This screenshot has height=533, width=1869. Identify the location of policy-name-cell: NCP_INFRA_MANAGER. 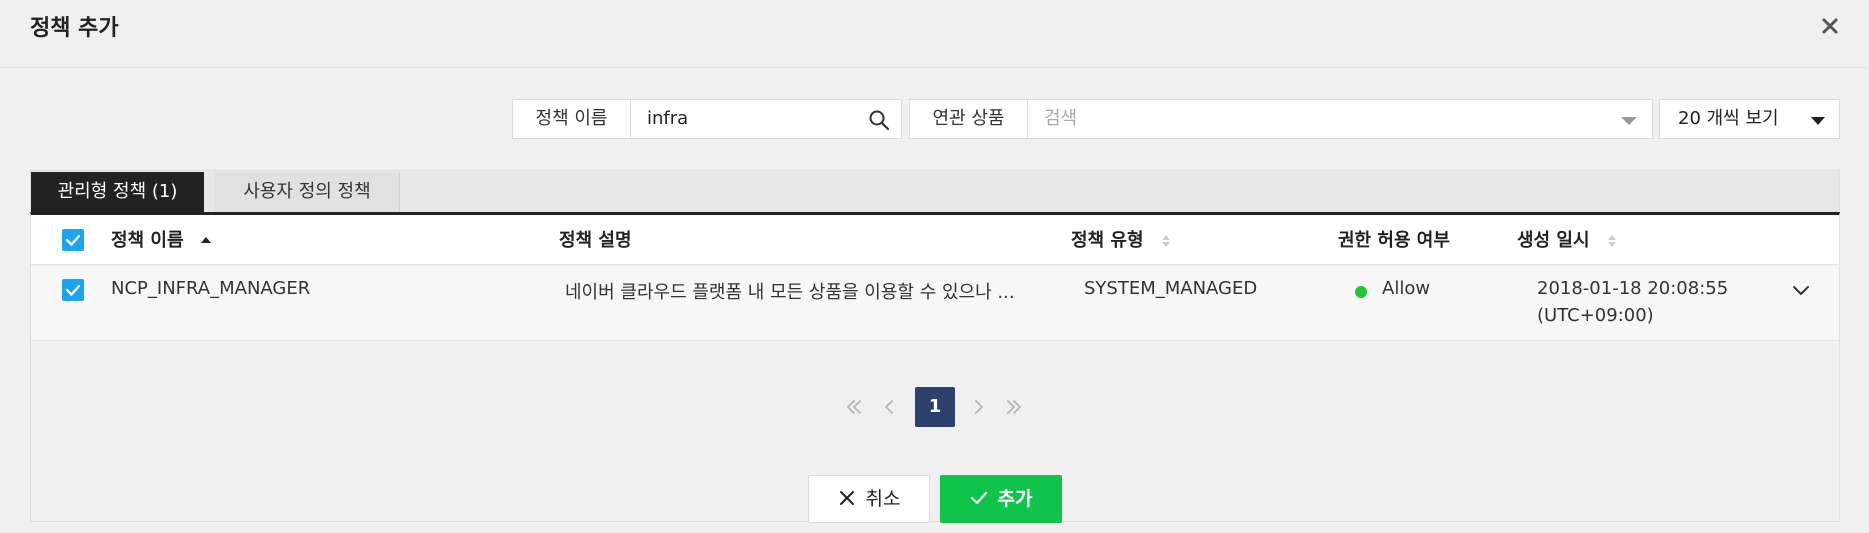
(211, 288).